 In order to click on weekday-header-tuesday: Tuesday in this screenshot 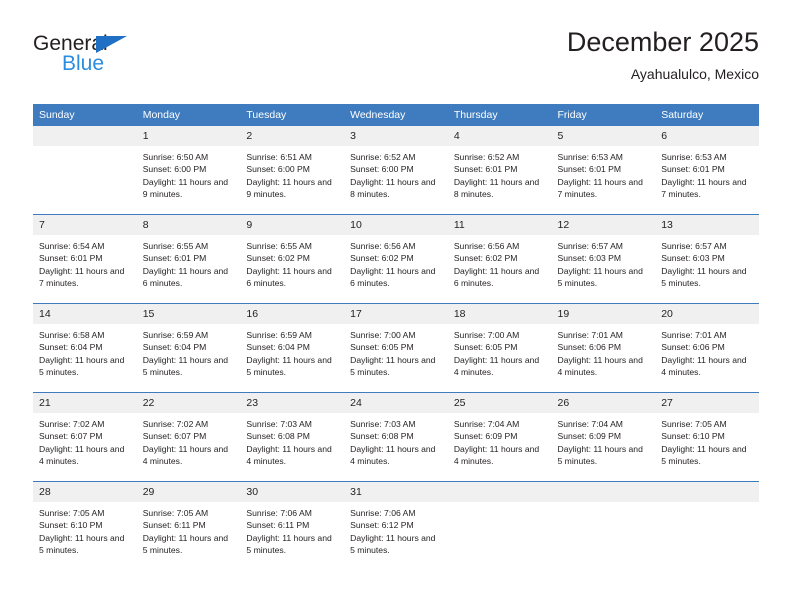, I will do `click(292, 115)`.